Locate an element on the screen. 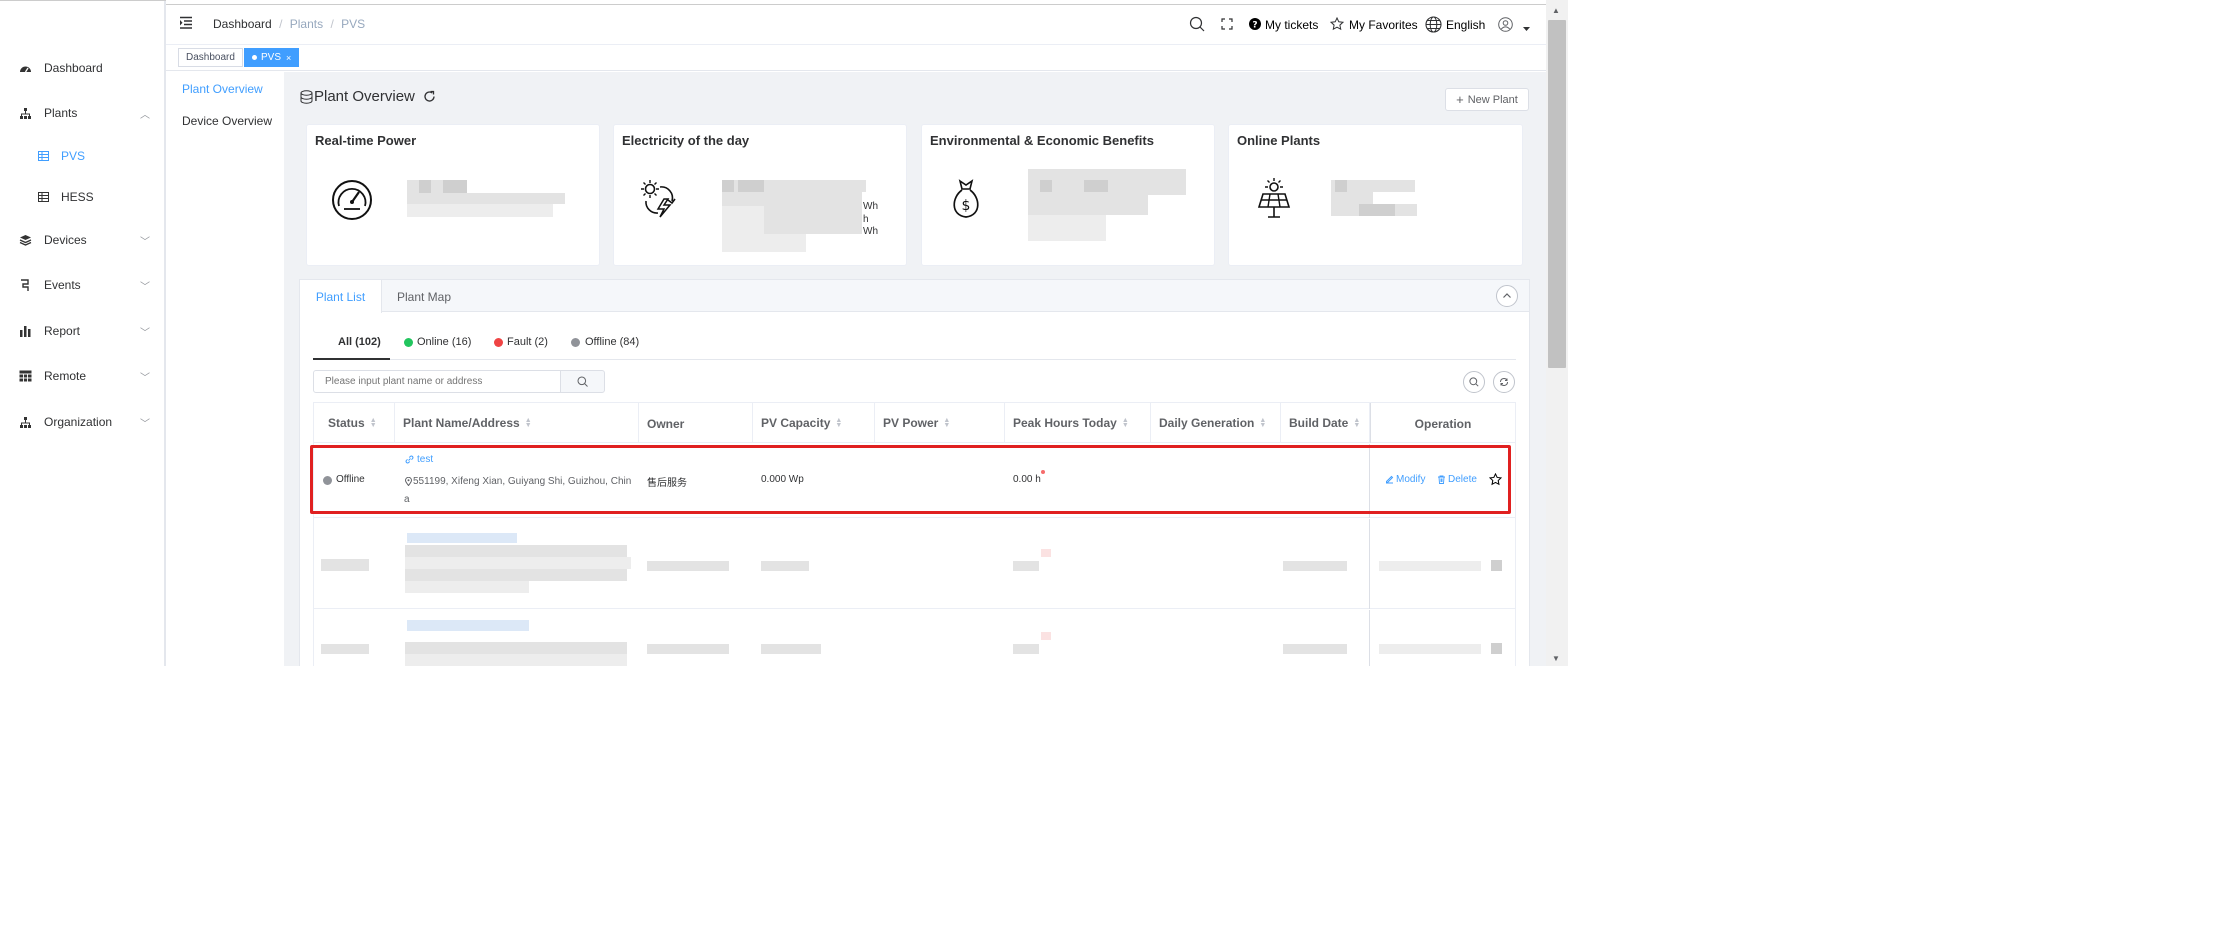  column-header-peak-hours: Peak Hours Today ▲ ▼ is located at coordinates (1078, 423).